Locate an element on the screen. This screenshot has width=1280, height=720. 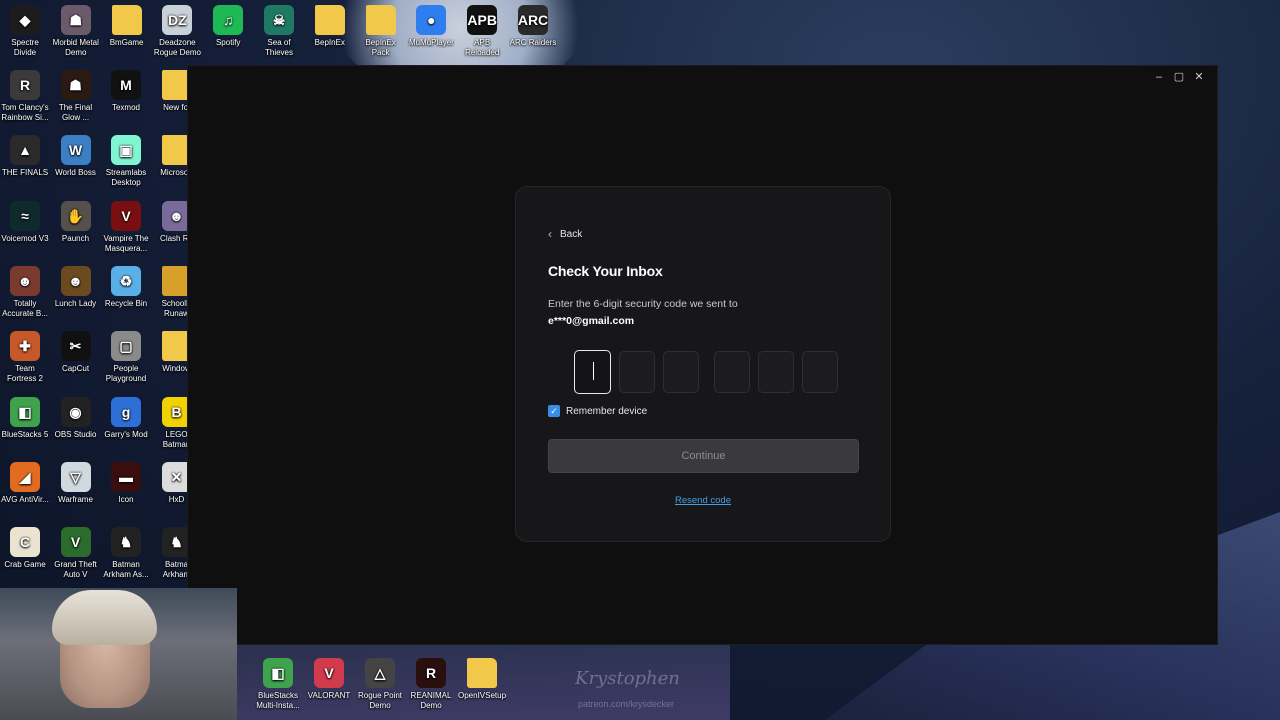
desktop-icon: ◧ BlueStacks 5 is located at coordinates (25, 418).